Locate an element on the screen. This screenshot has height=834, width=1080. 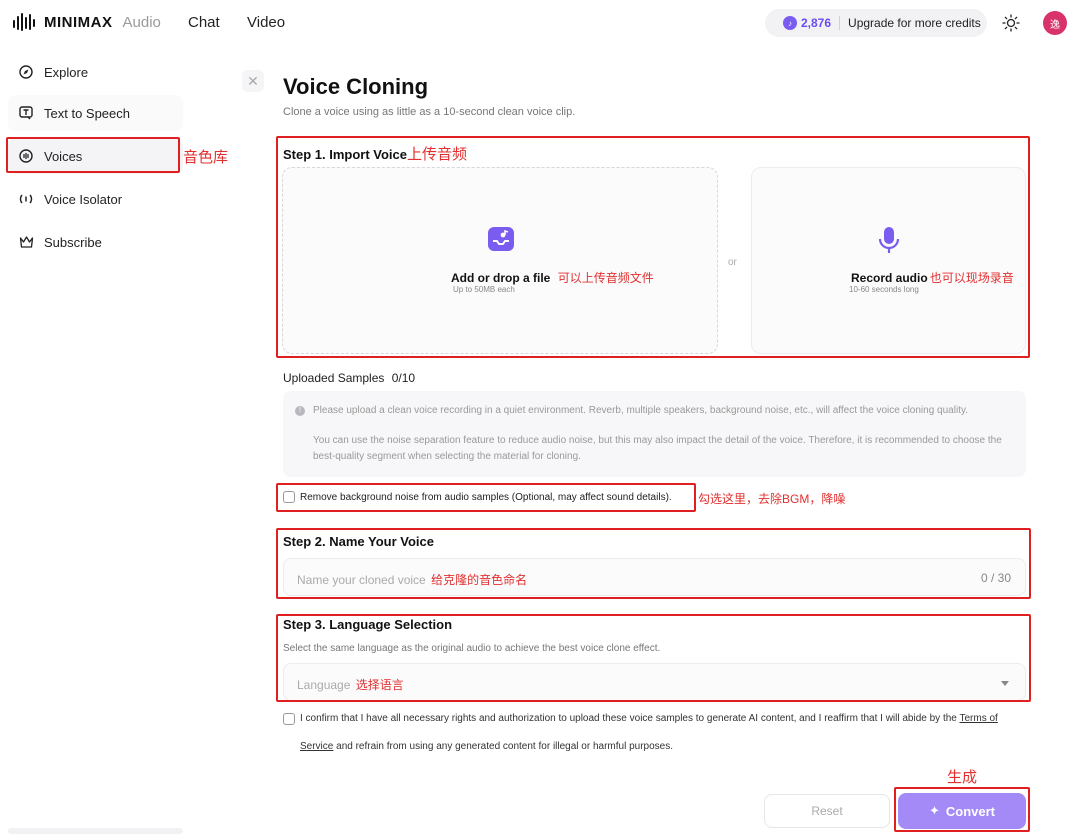
nav-chat: Chat is located at coordinates (204, 22).